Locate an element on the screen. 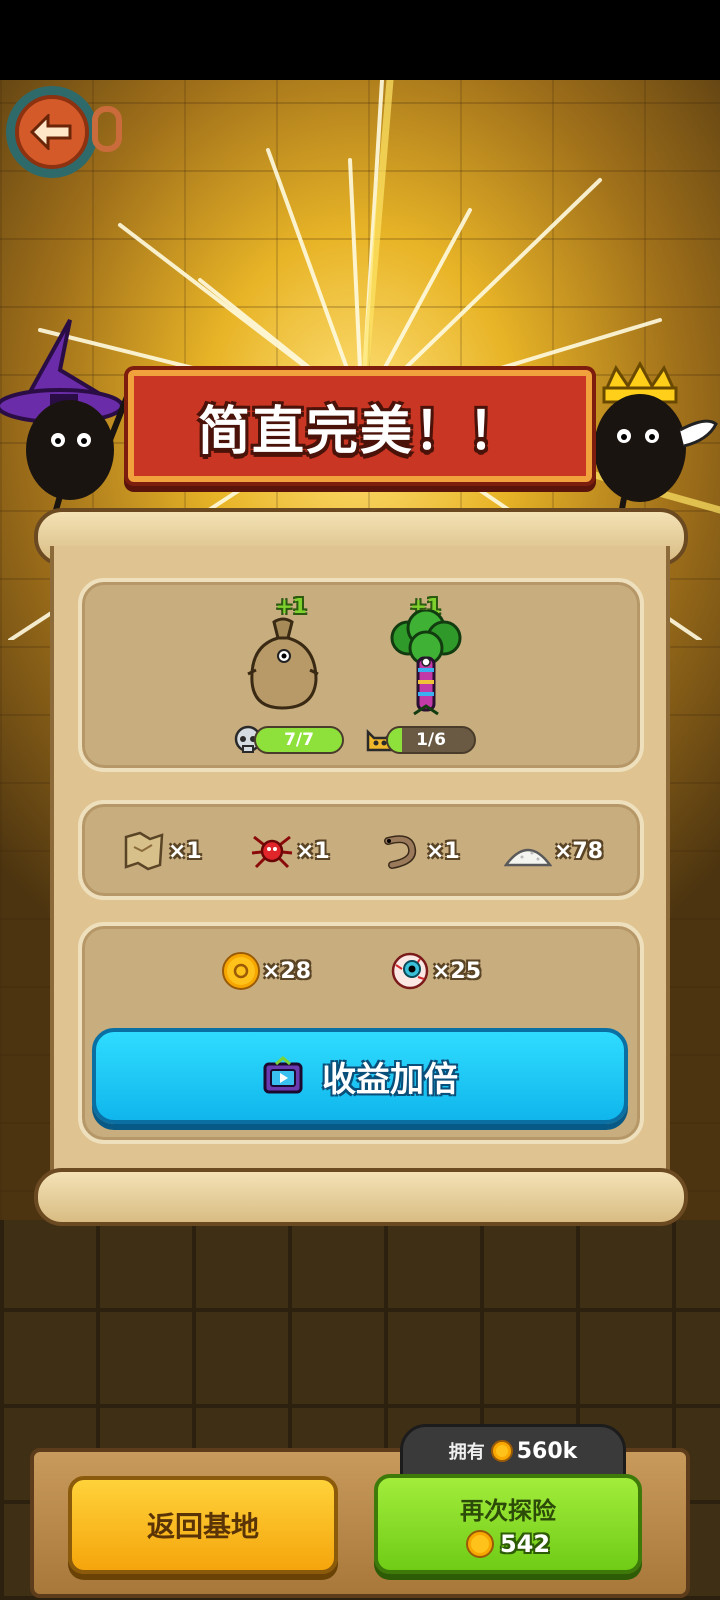  reward-currency: ×25 is located at coordinates (435, 971).